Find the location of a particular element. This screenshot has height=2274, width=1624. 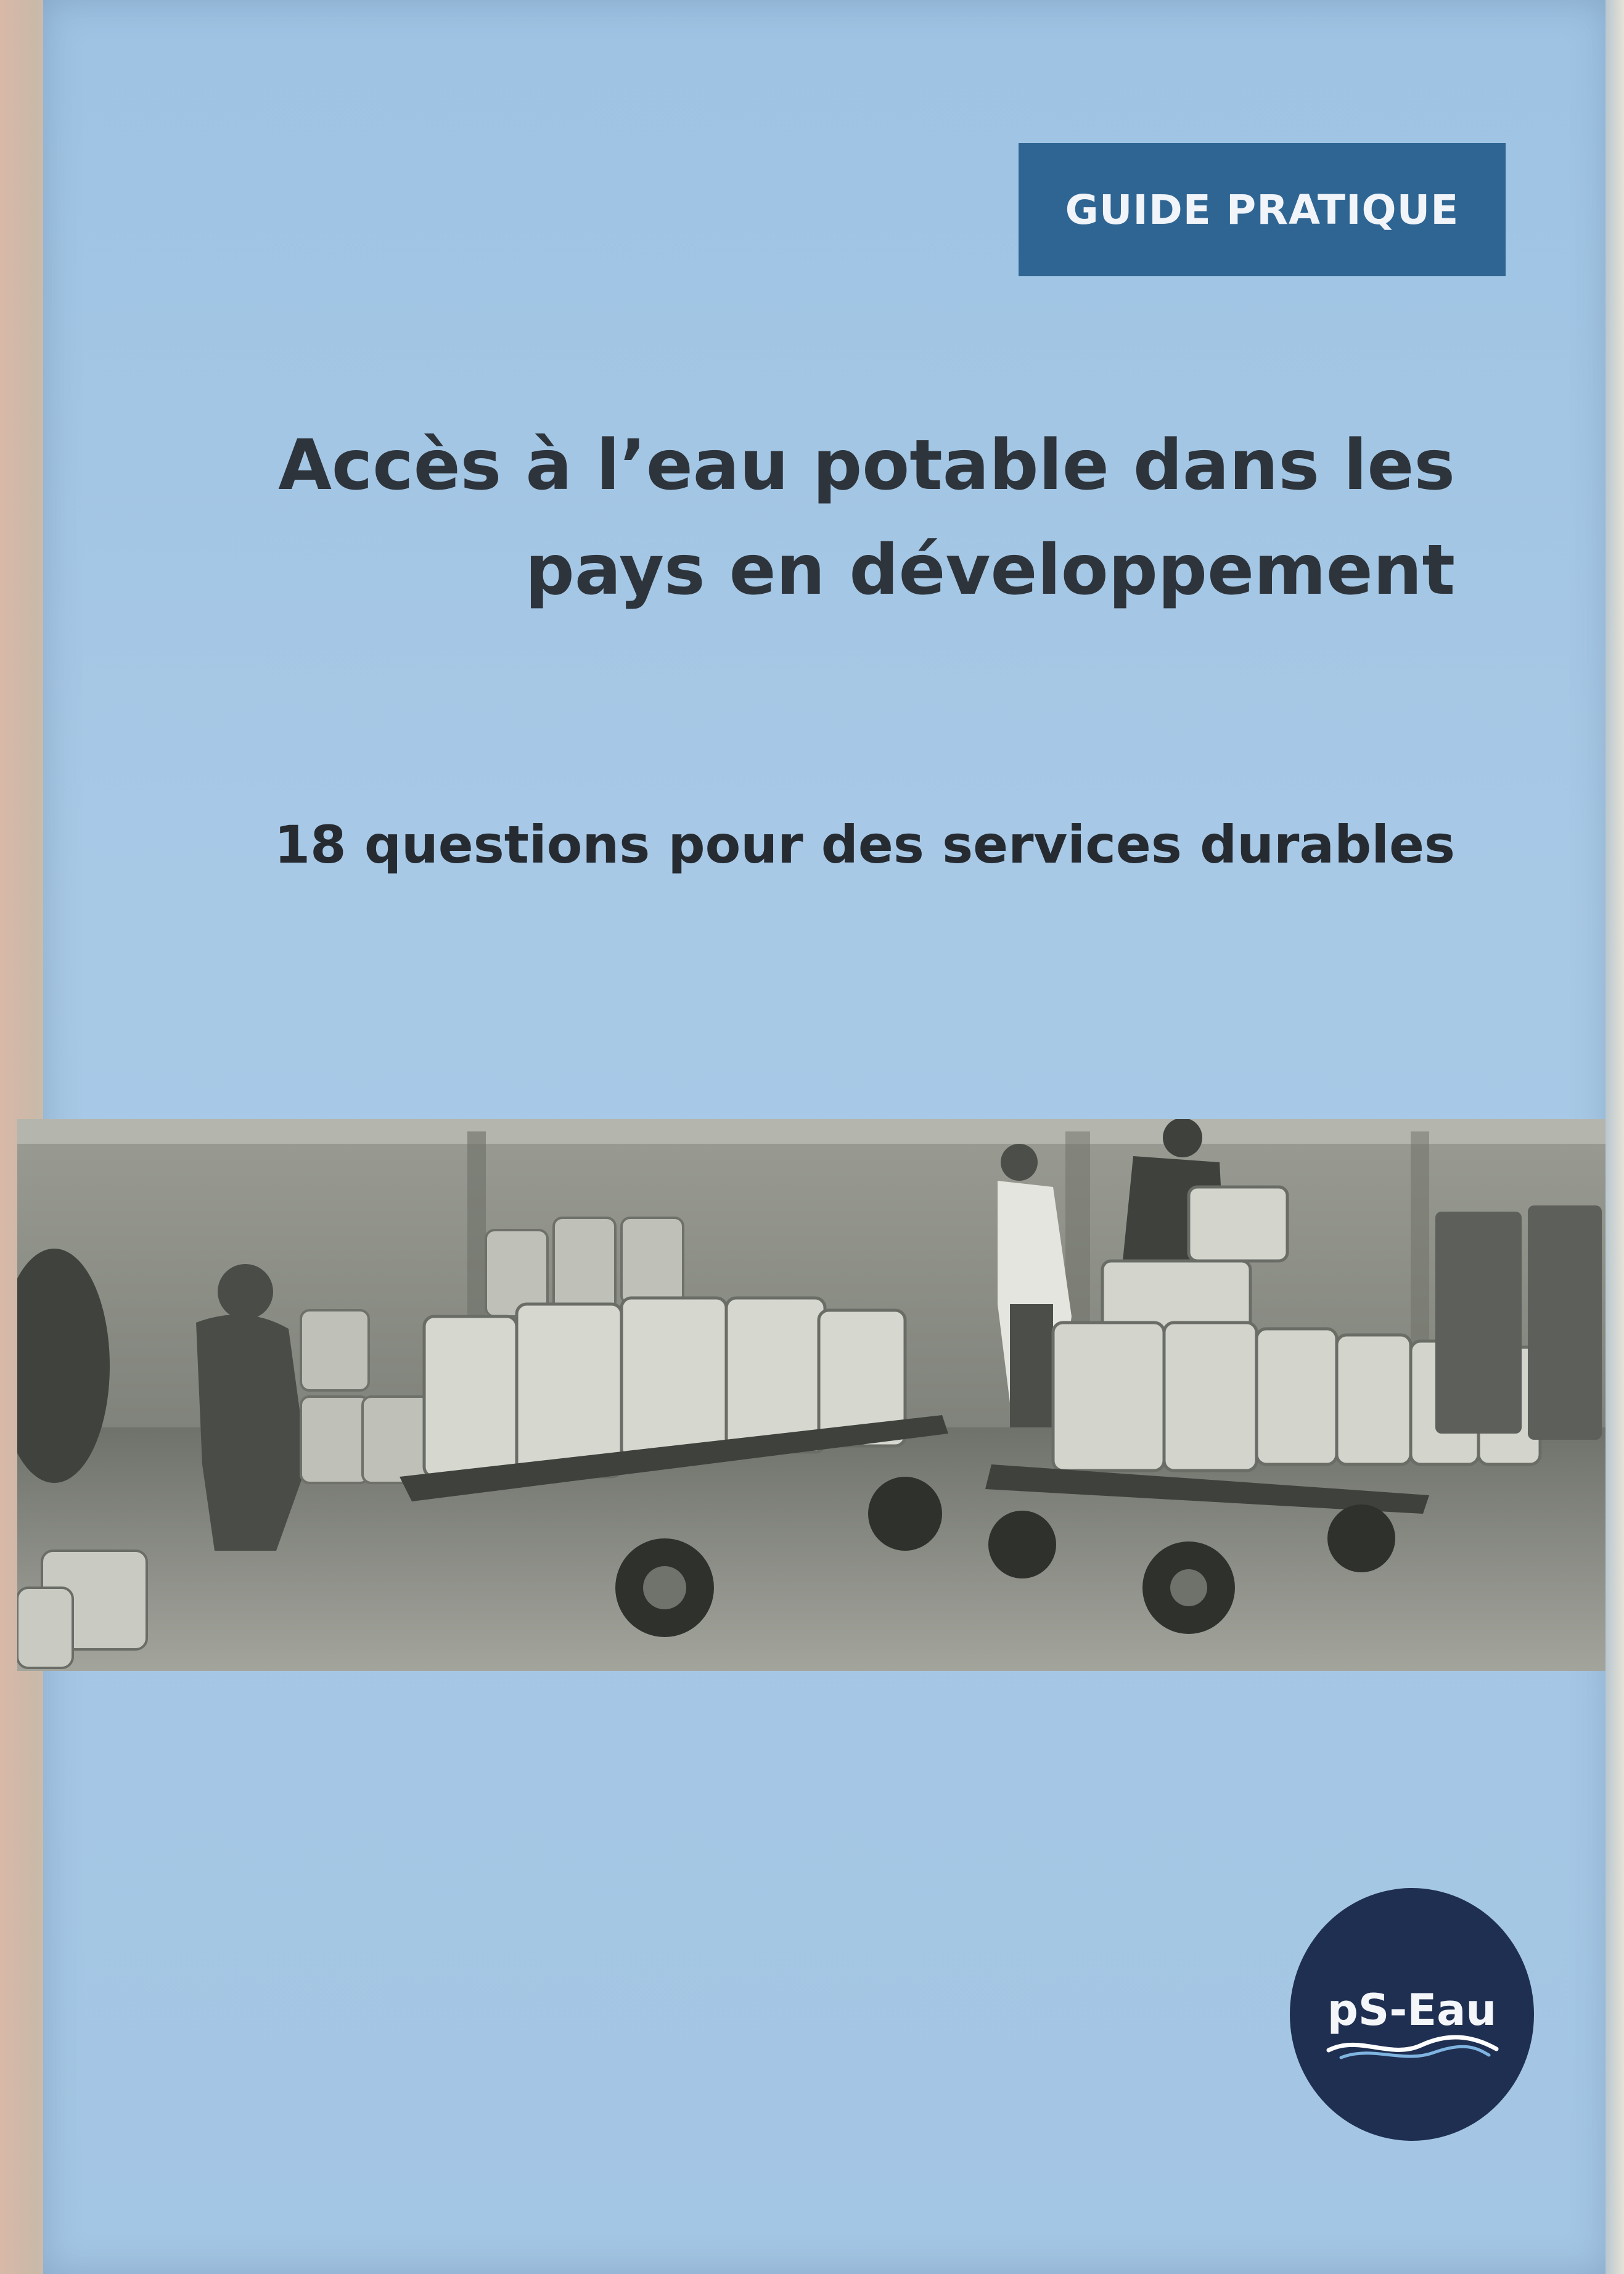

badge-label: GUIDE PRATIQUE is located at coordinates (1262, 210).